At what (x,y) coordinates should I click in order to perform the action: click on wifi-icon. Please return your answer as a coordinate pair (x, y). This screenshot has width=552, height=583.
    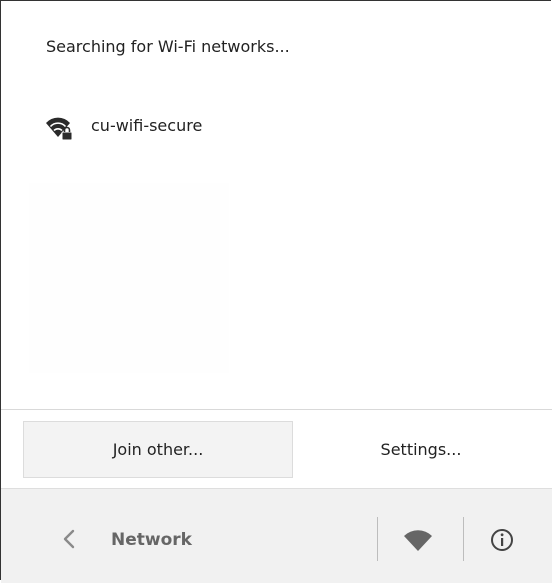
    Looking at the image, I should click on (418, 540).